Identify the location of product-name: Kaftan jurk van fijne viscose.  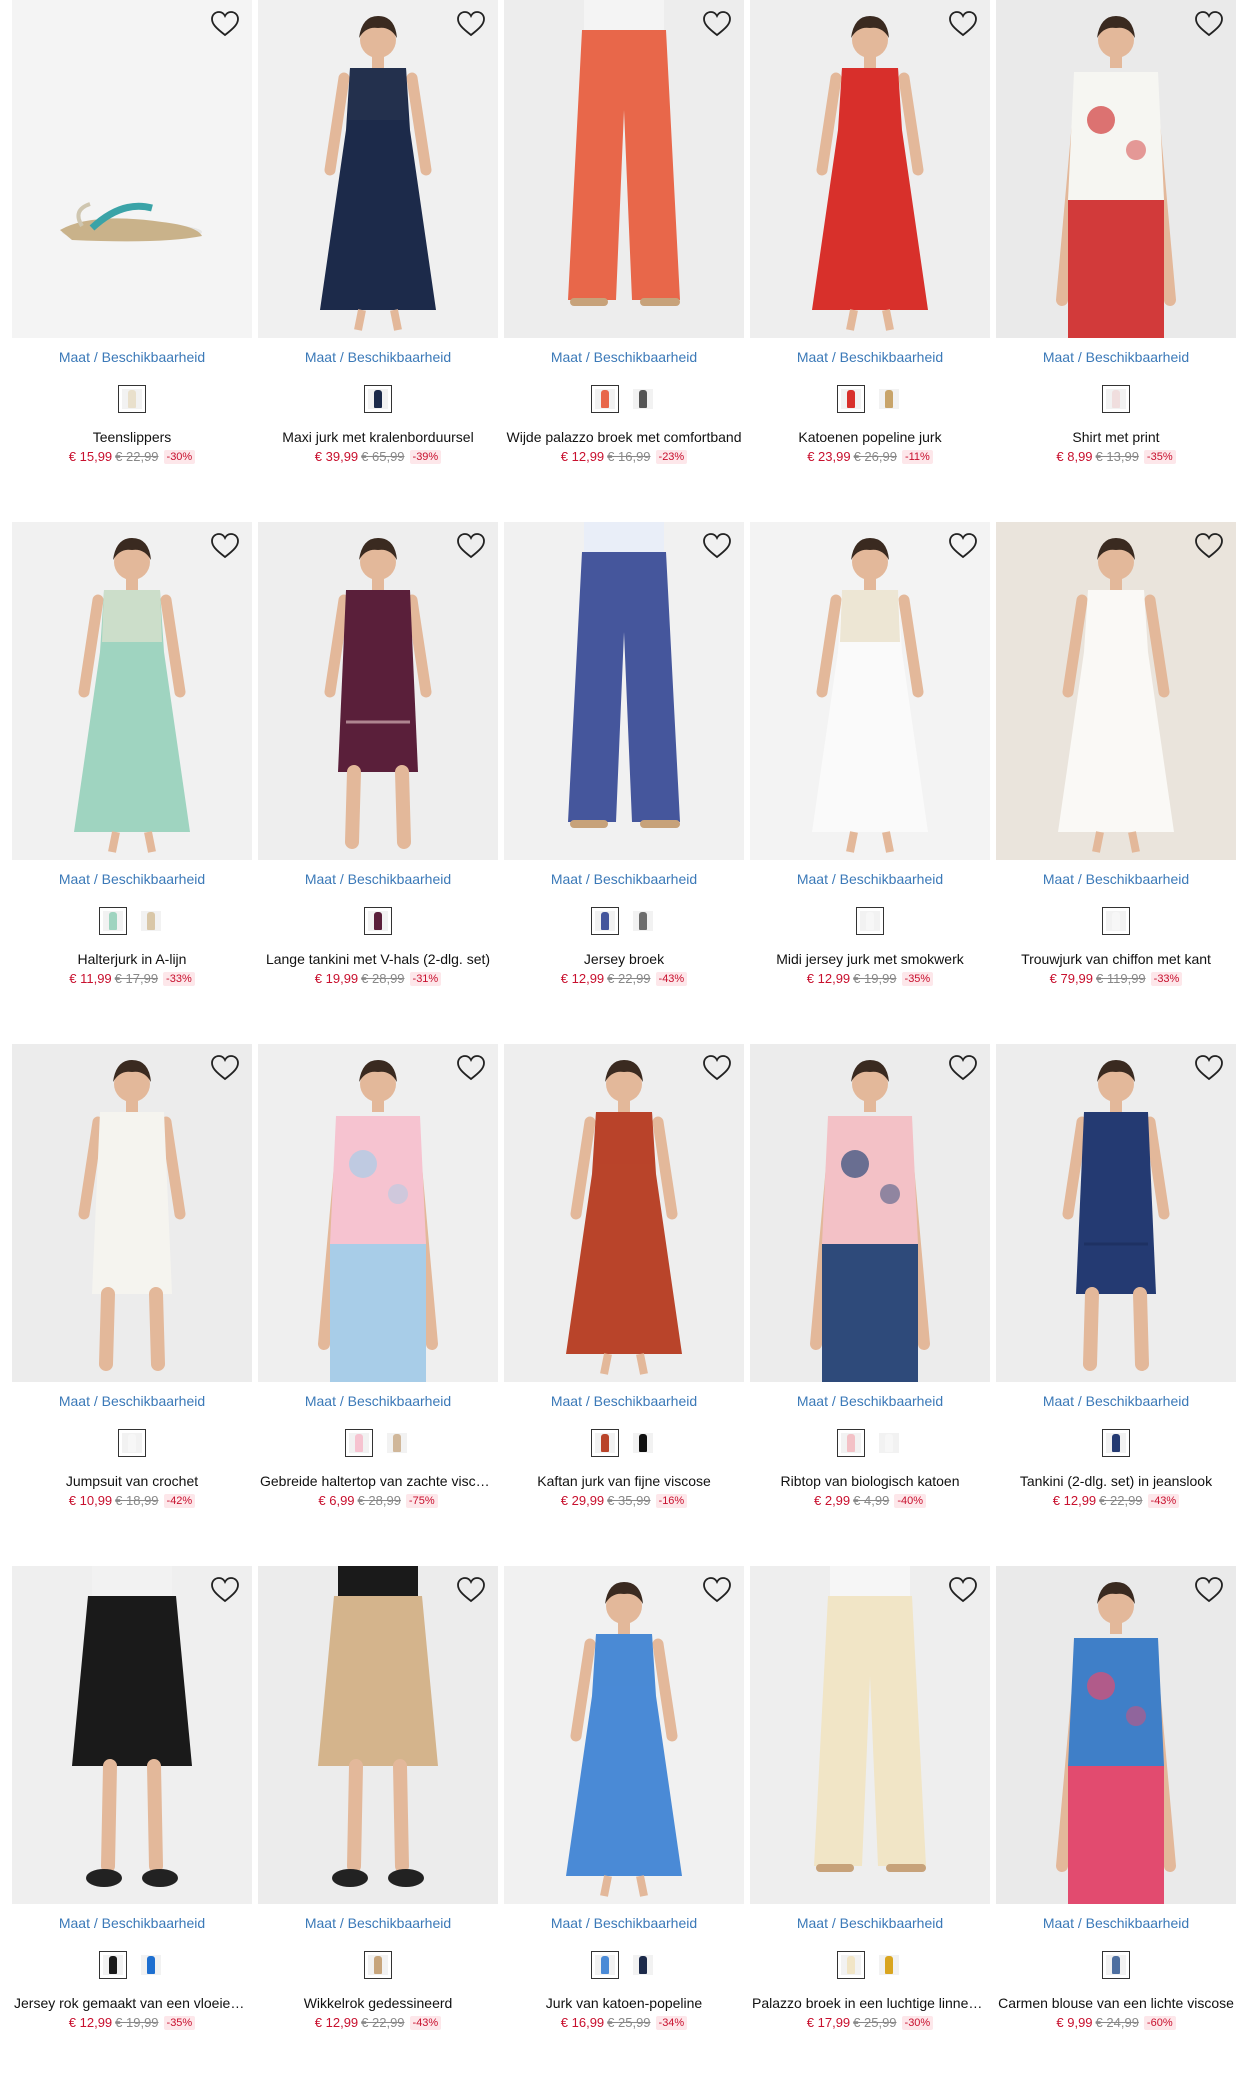
(624, 1482).